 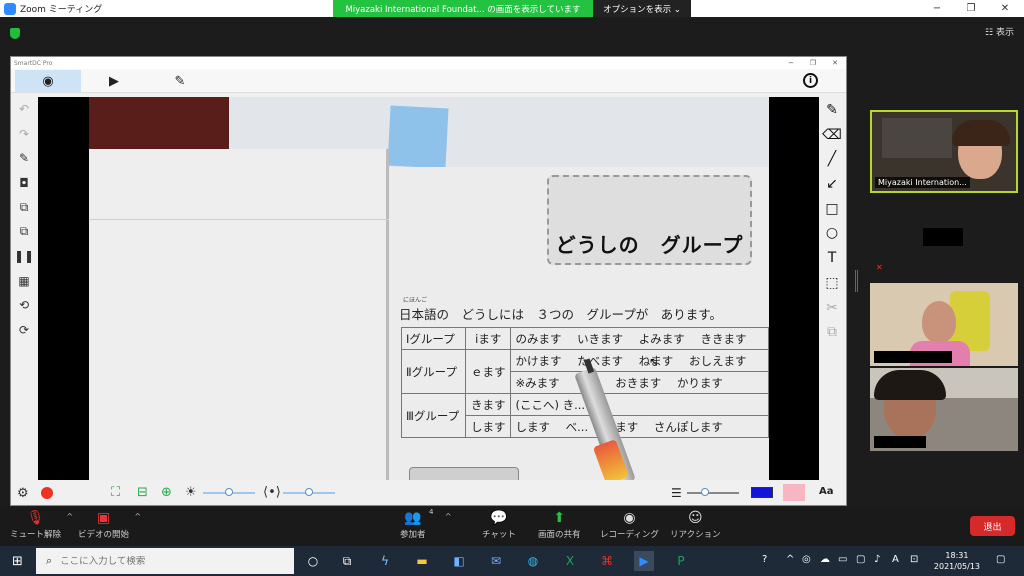 What do you see at coordinates (877, 559) in the screenshot?
I see `volume-icon: ♪` at bounding box center [877, 559].